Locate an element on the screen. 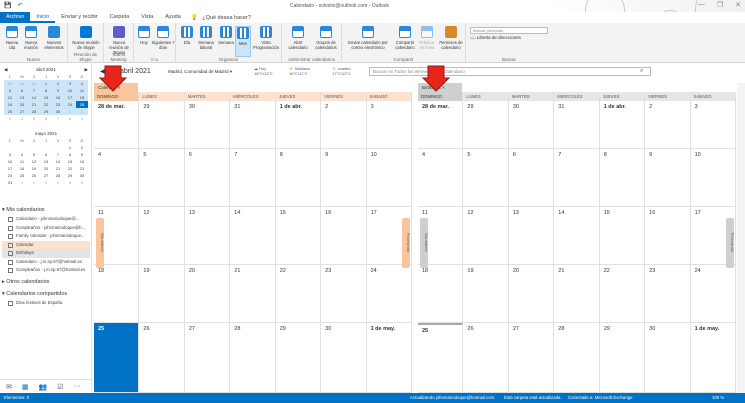  status-updating: Actualizando johnmariodoque@hotmail.com. is located at coordinates (453, 397).